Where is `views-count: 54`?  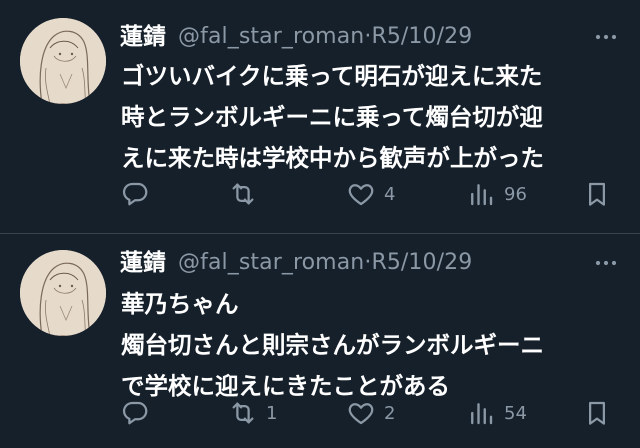 views-count: 54 is located at coordinates (515, 413).